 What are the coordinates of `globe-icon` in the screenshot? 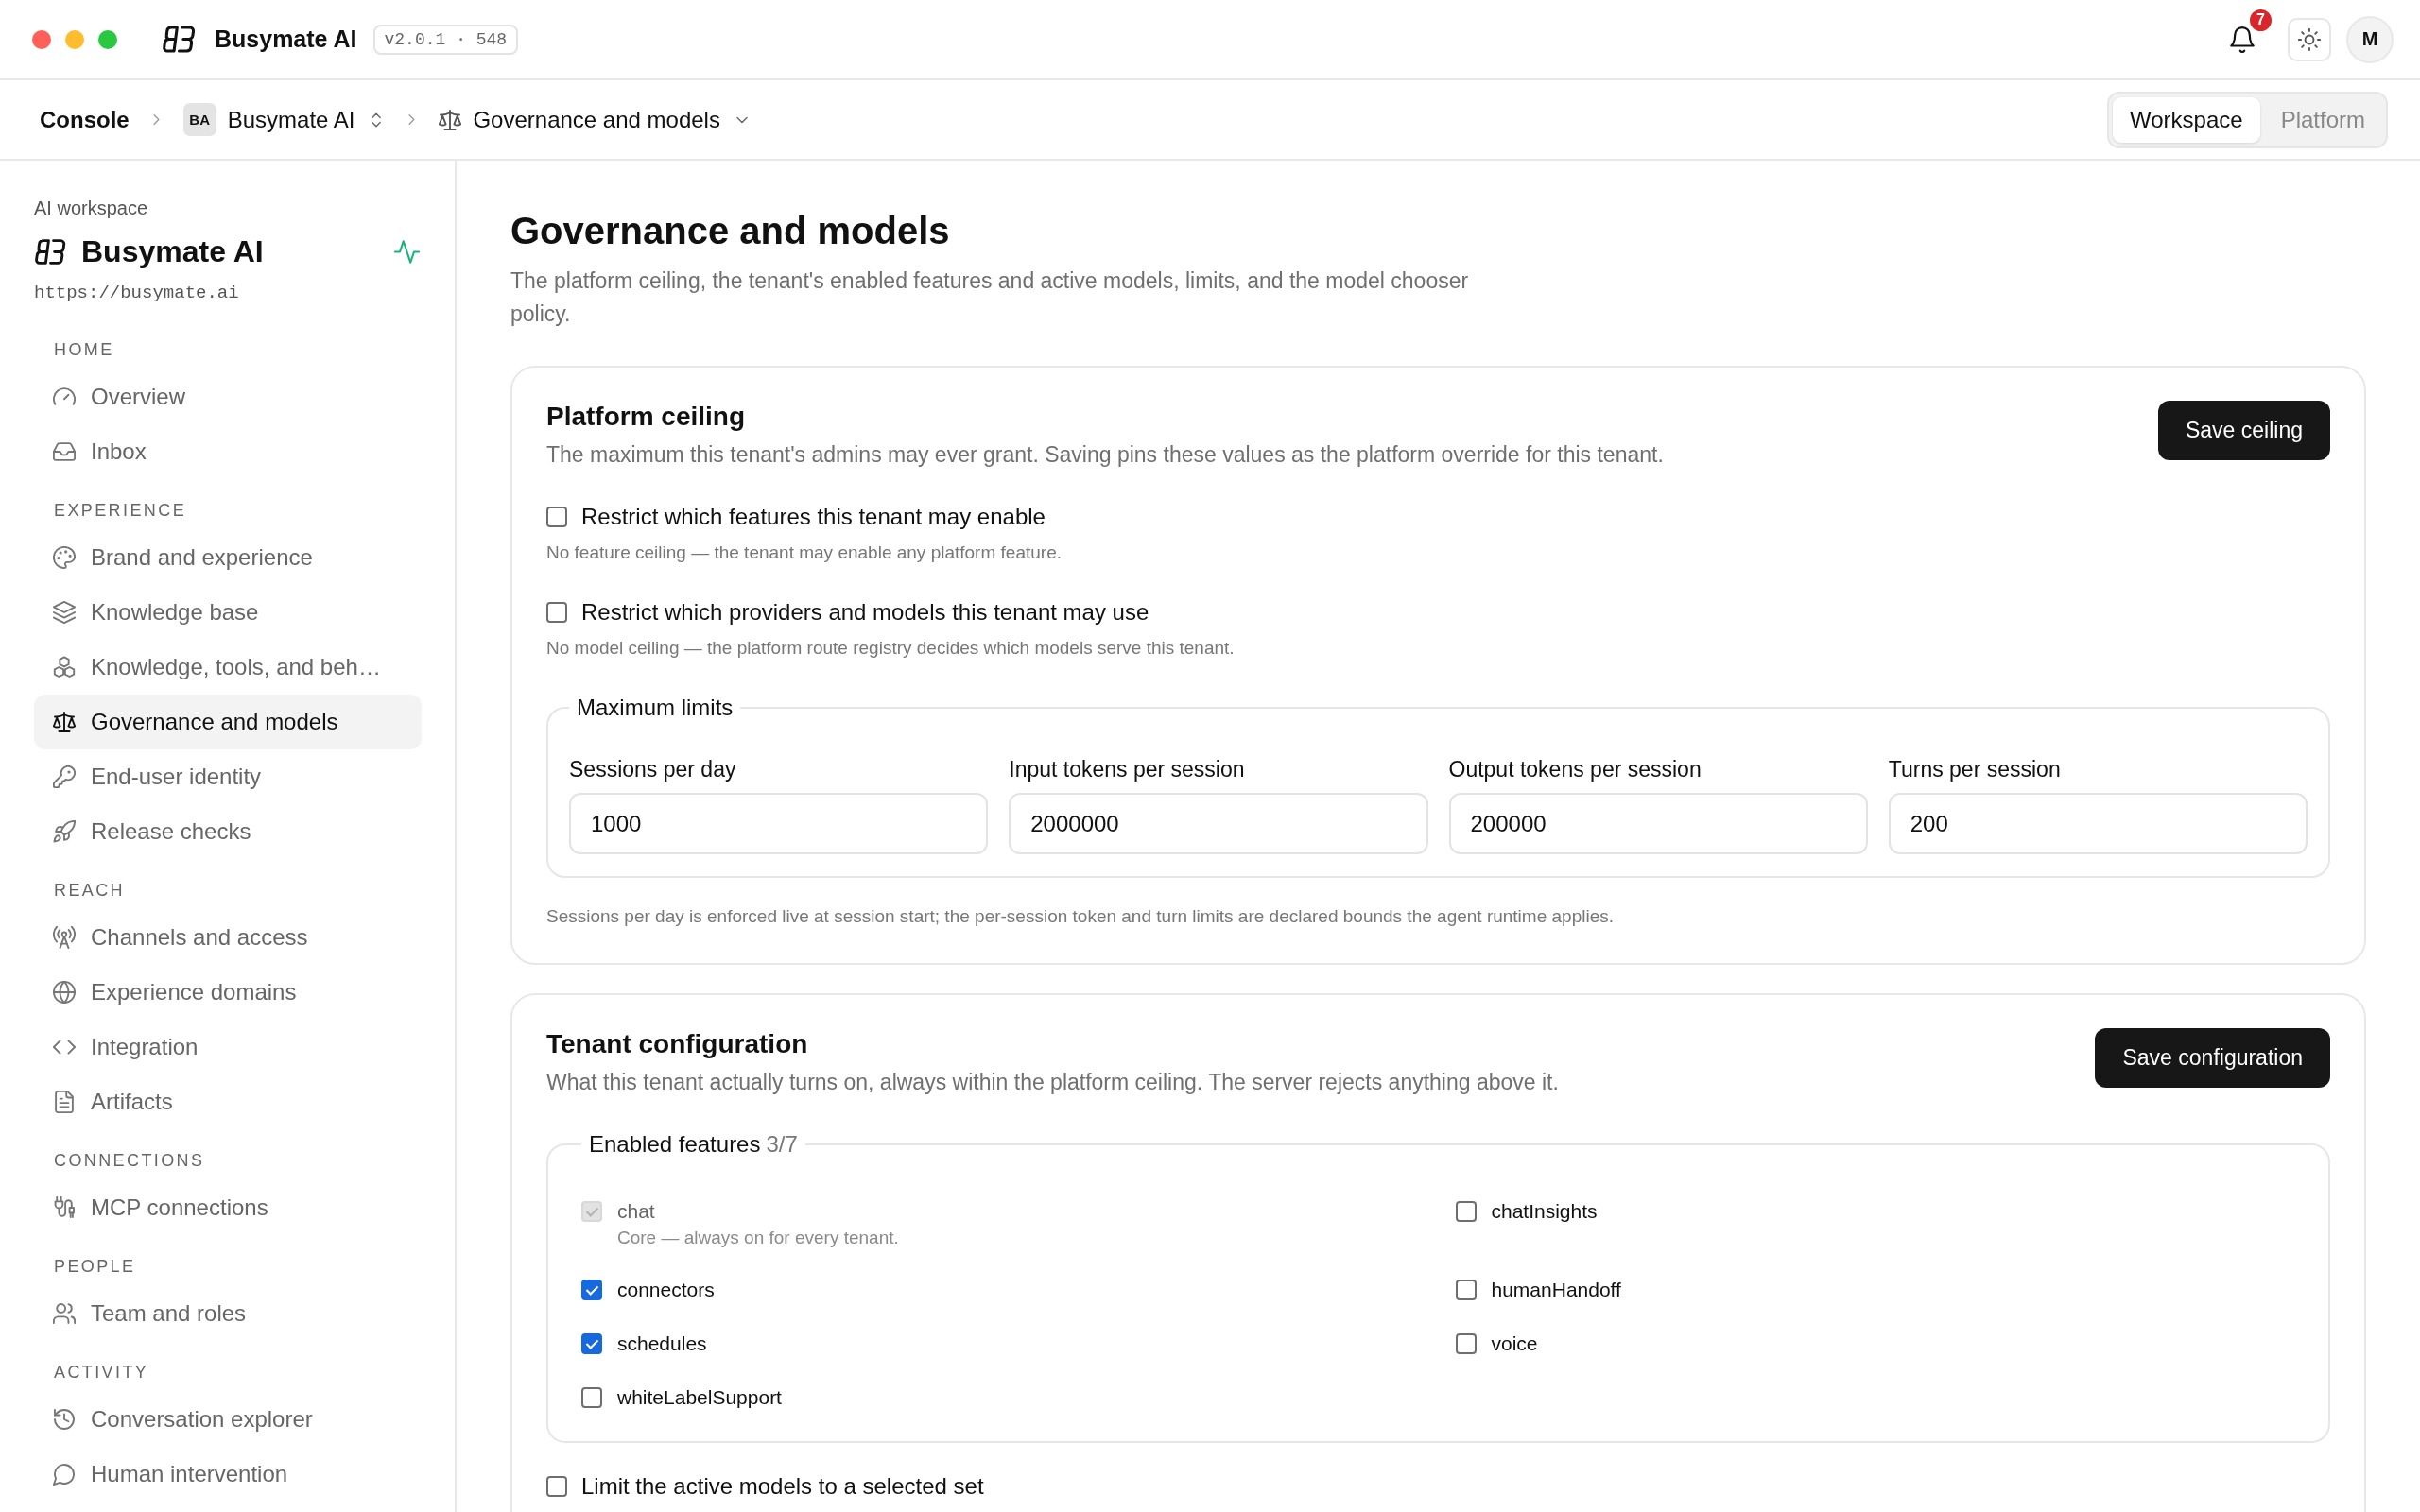 It's located at (64, 992).